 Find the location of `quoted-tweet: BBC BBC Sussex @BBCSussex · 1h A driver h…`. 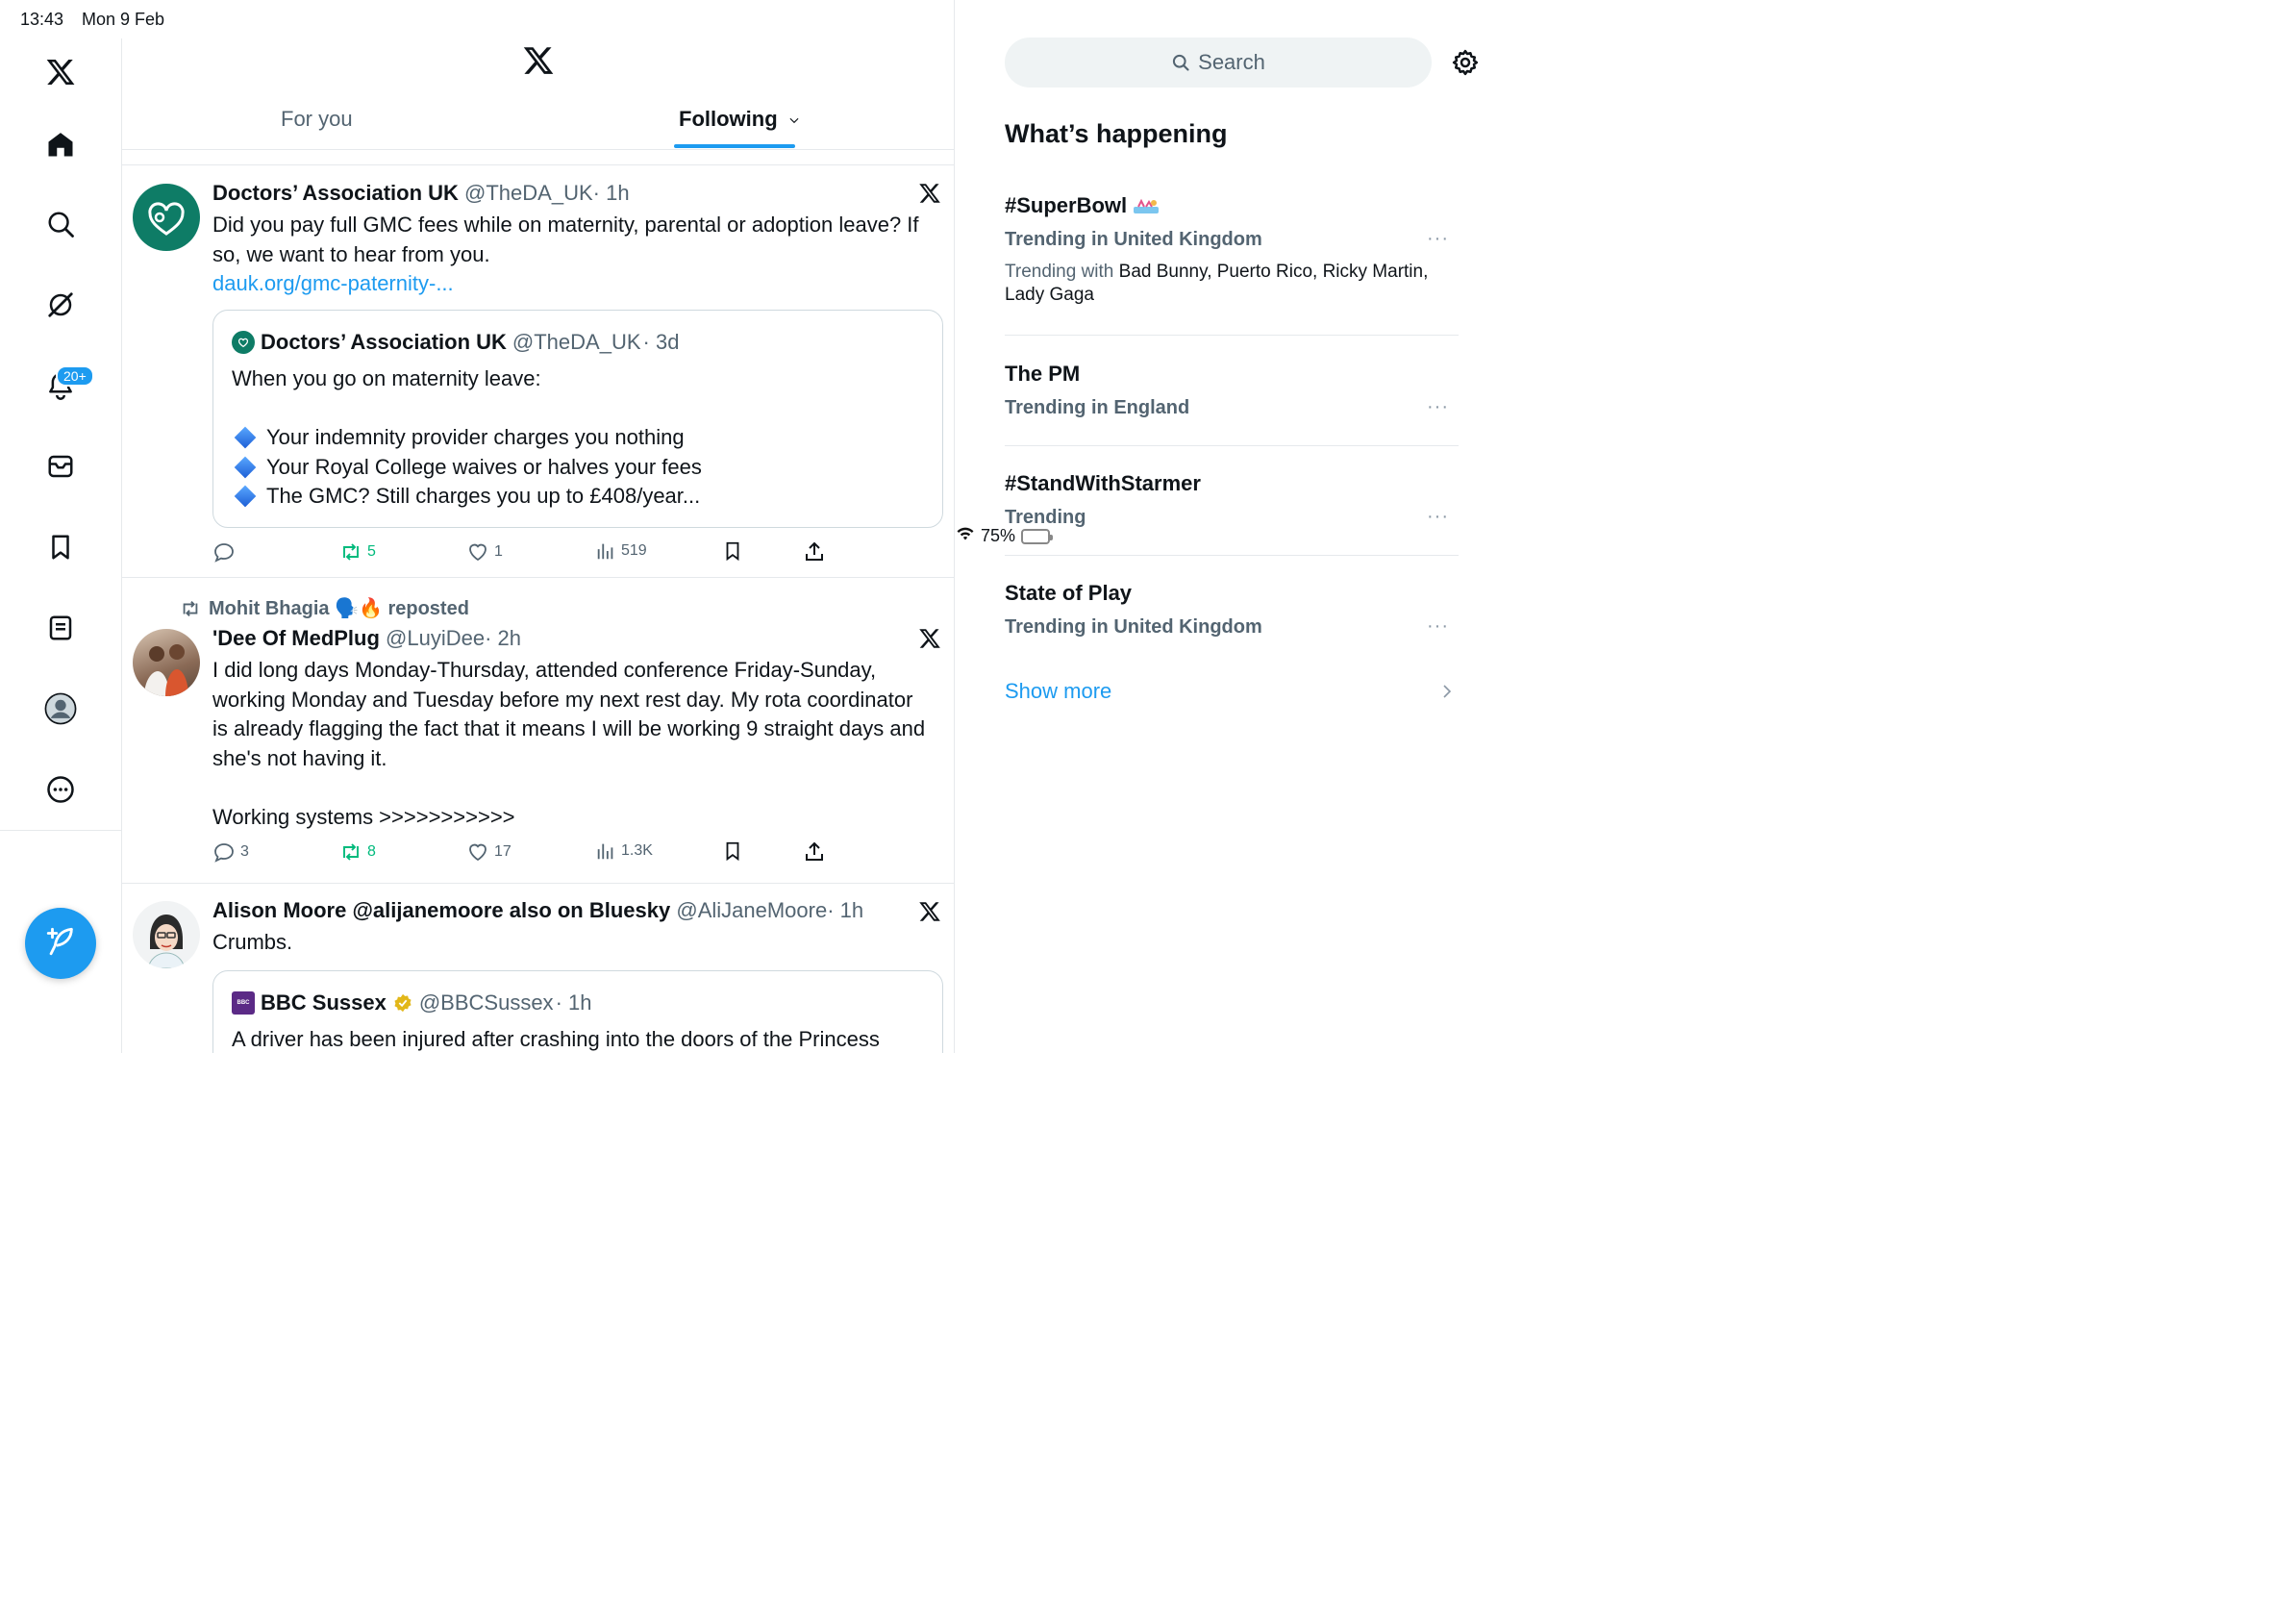

quoted-tweet: BBC BBC Sussex @BBCSussex · 1h A driver h… is located at coordinates (577, 1012).